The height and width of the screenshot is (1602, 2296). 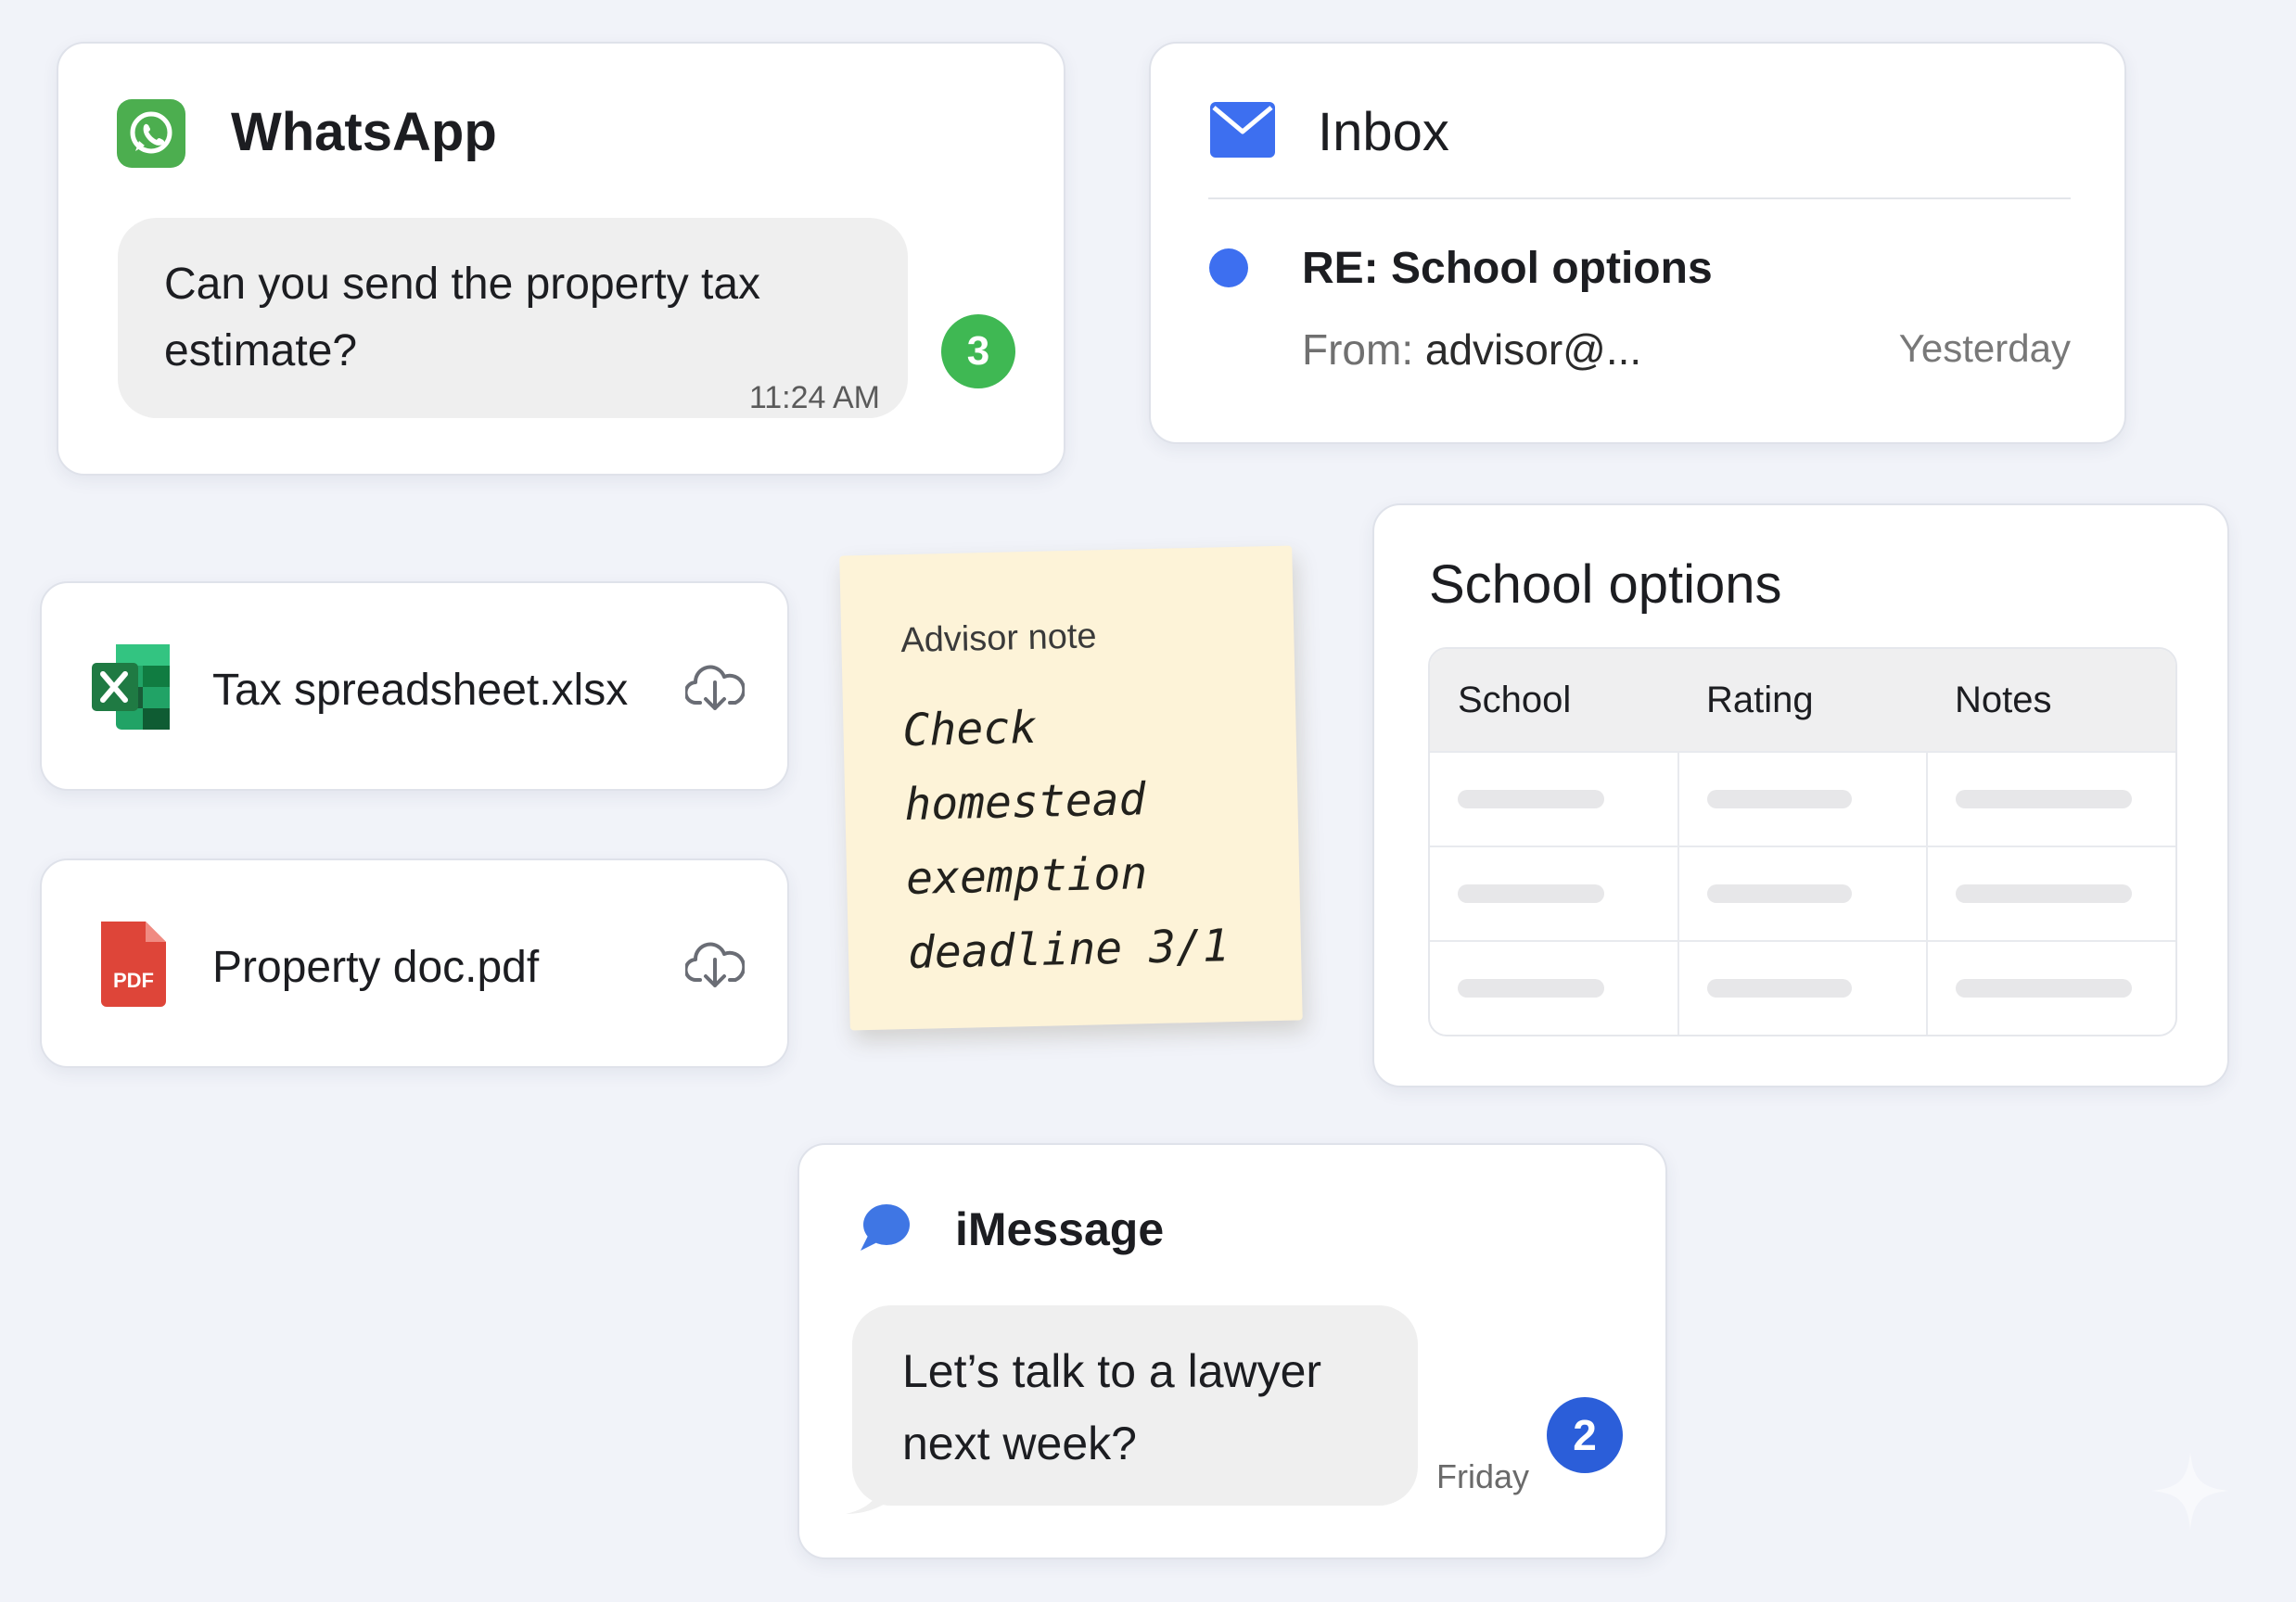 I want to click on message-time: 11:24 AM, so click(x=814, y=397).